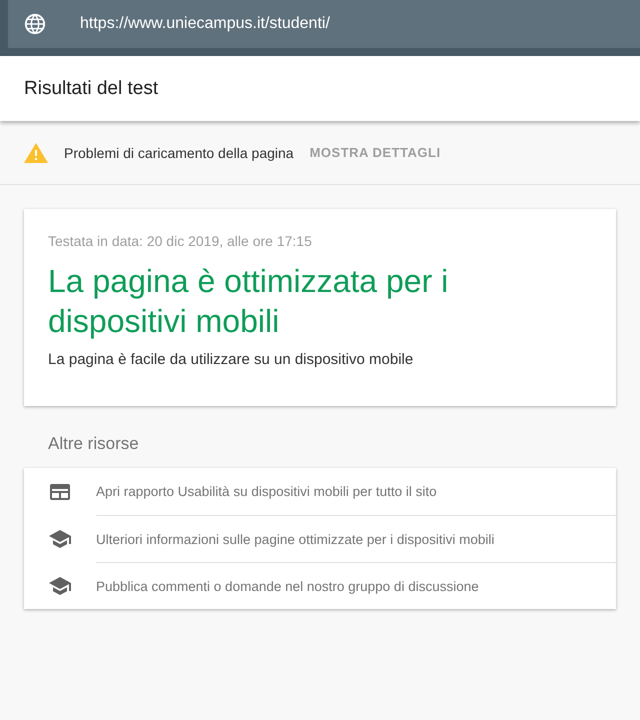 This screenshot has height=720, width=640. Describe the element at coordinates (35, 24) in the screenshot. I see `globe-icon` at that location.